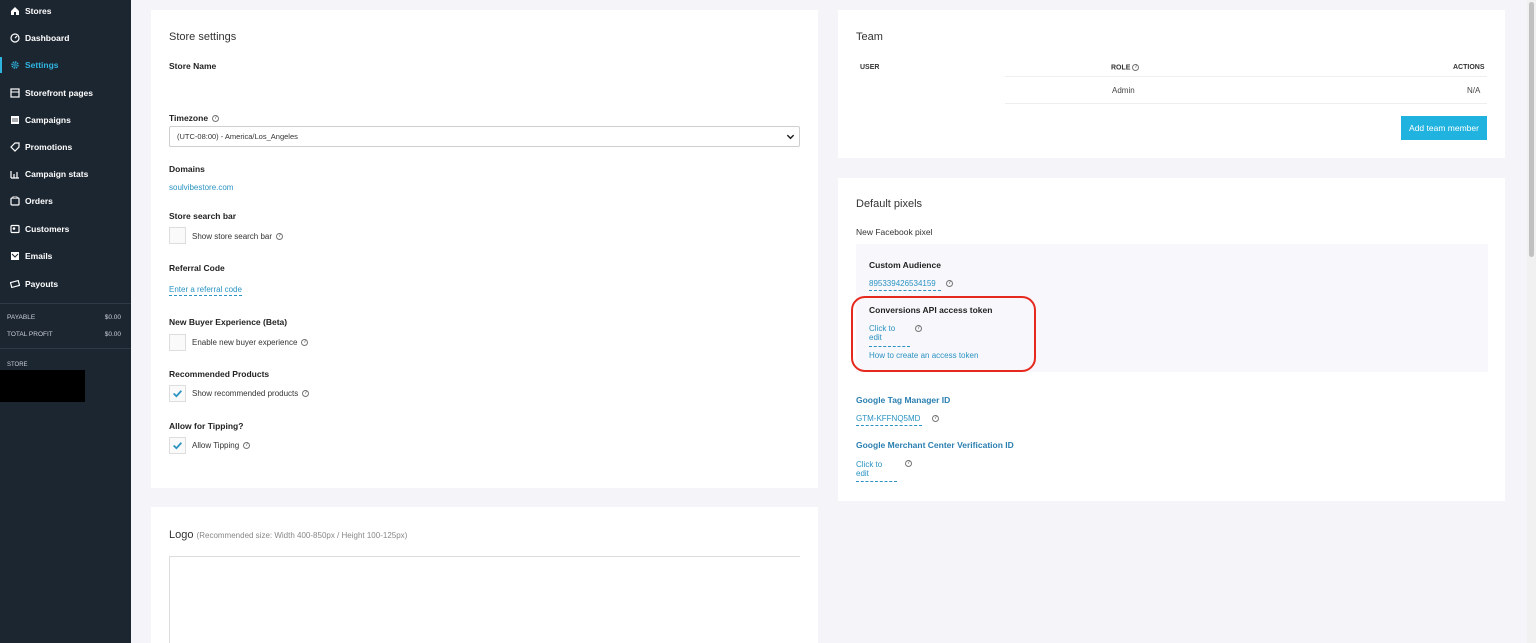 Image resolution: width=1536 pixels, height=643 pixels. Describe the element at coordinates (42, 386) in the screenshot. I see `store-selector` at that location.